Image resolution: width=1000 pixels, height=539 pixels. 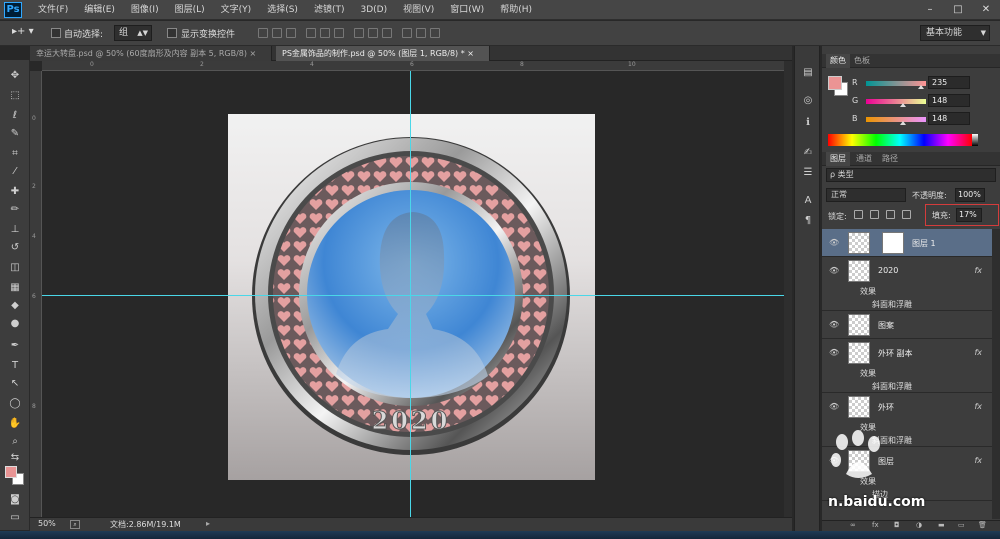 I want to click on lasso-tool-icon: ℓ, so click(x=15, y=115).